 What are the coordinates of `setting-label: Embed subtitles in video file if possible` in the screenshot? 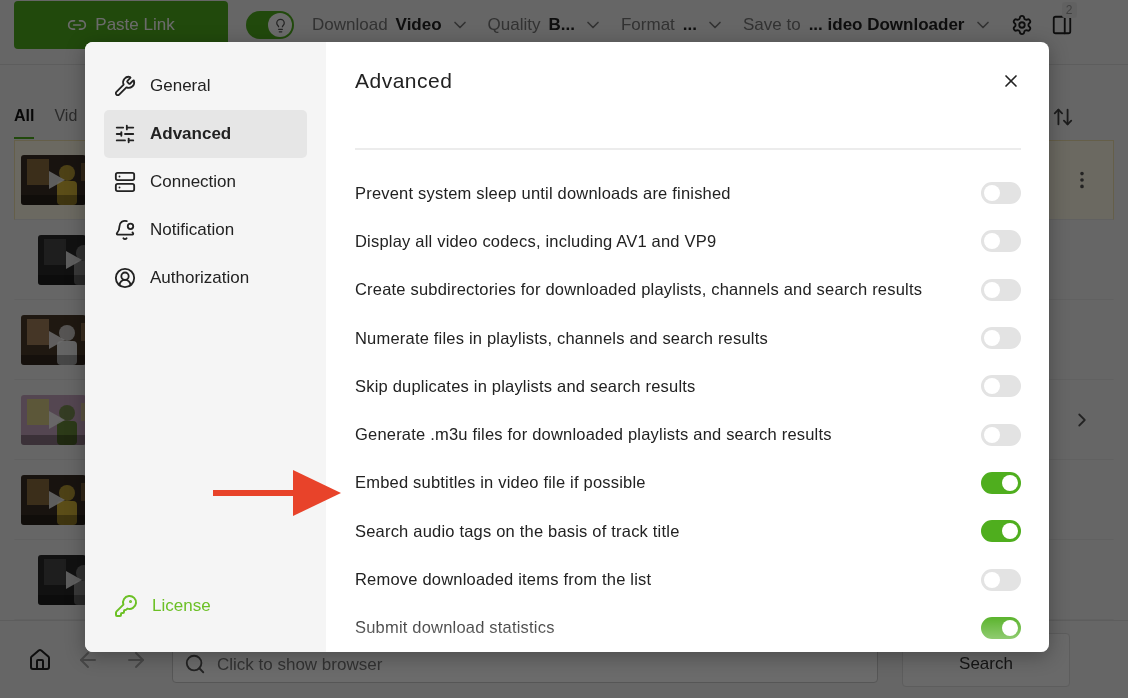 It's located at (500, 483).